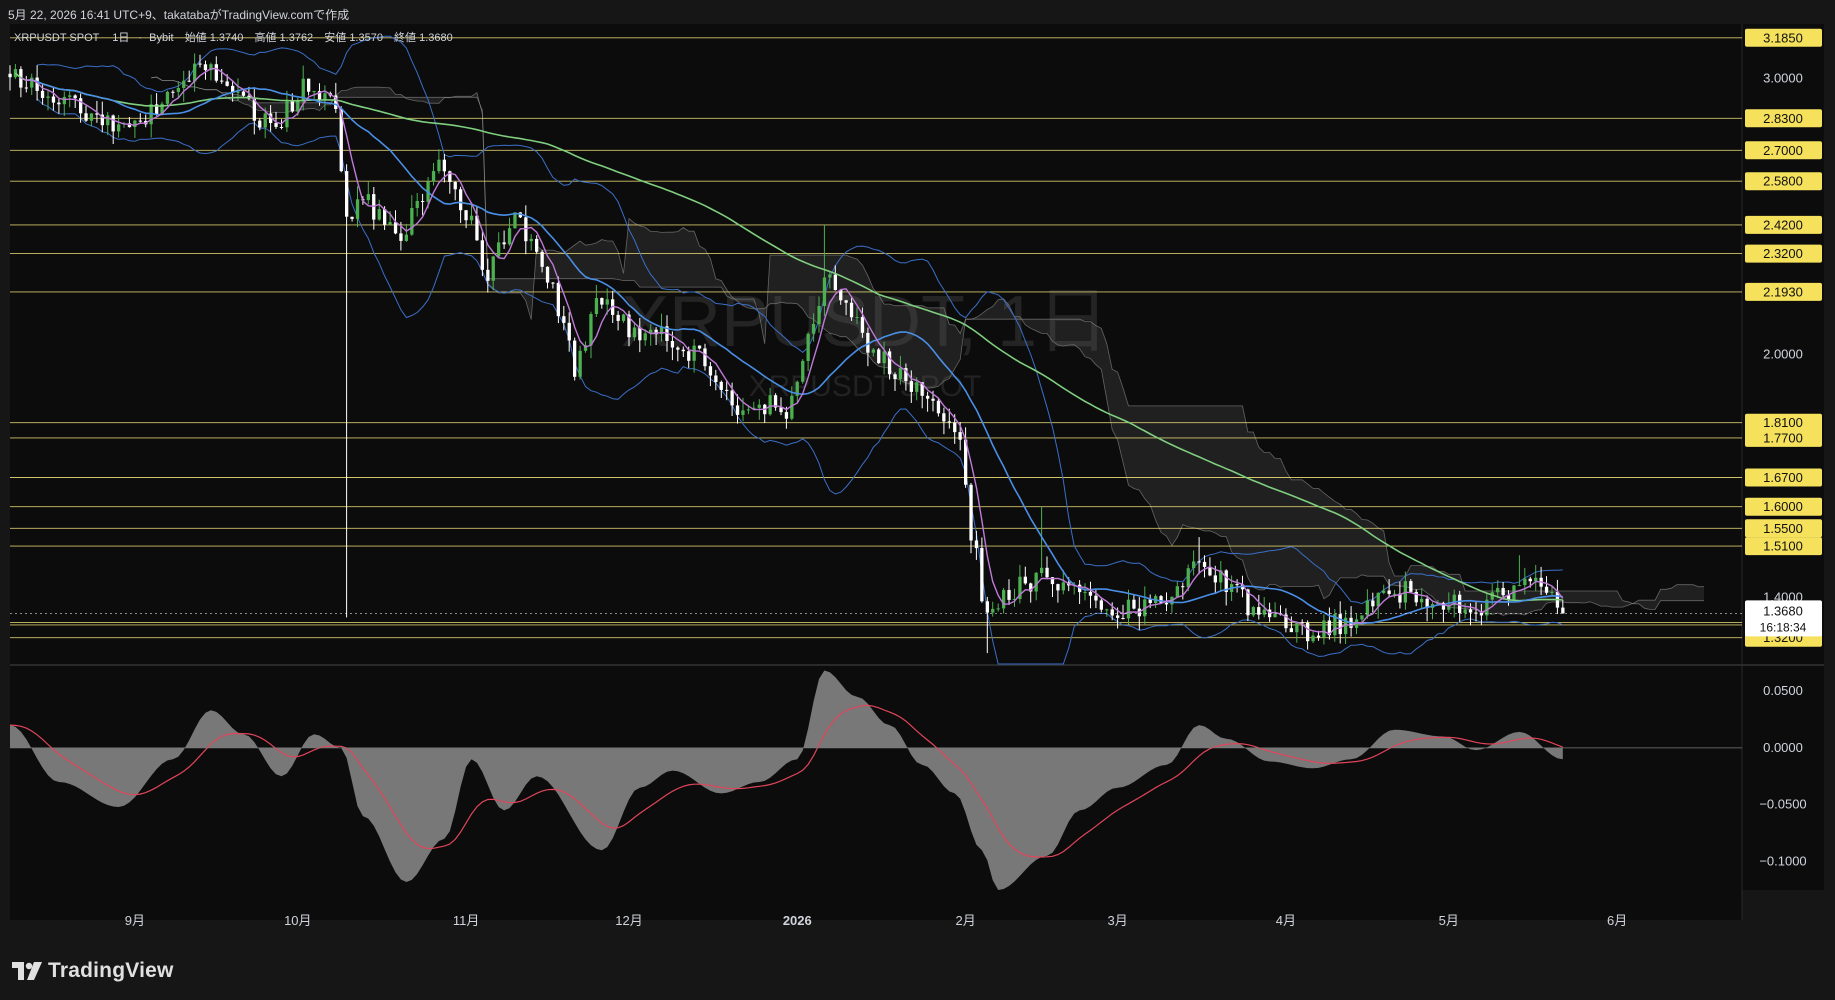 The image size is (1835, 1000). What do you see at coordinates (436, 38) in the screenshot?
I see `legend-close: 1.3680` at bounding box center [436, 38].